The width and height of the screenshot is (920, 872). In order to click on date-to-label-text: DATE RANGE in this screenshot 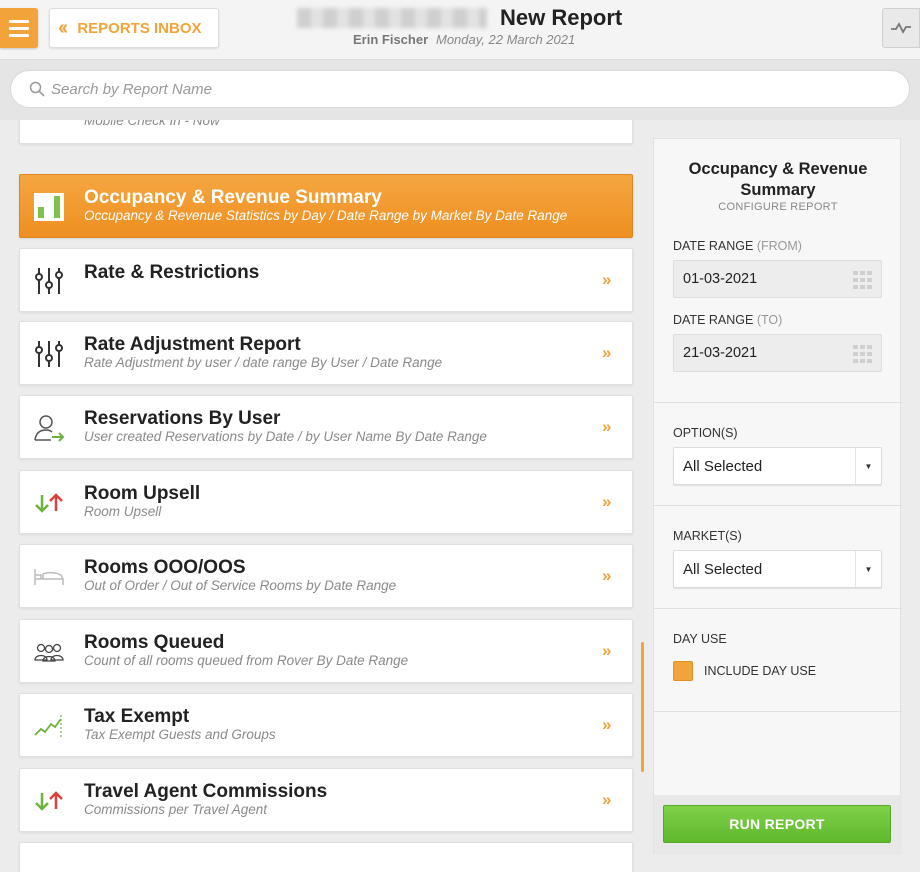, I will do `click(713, 320)`.